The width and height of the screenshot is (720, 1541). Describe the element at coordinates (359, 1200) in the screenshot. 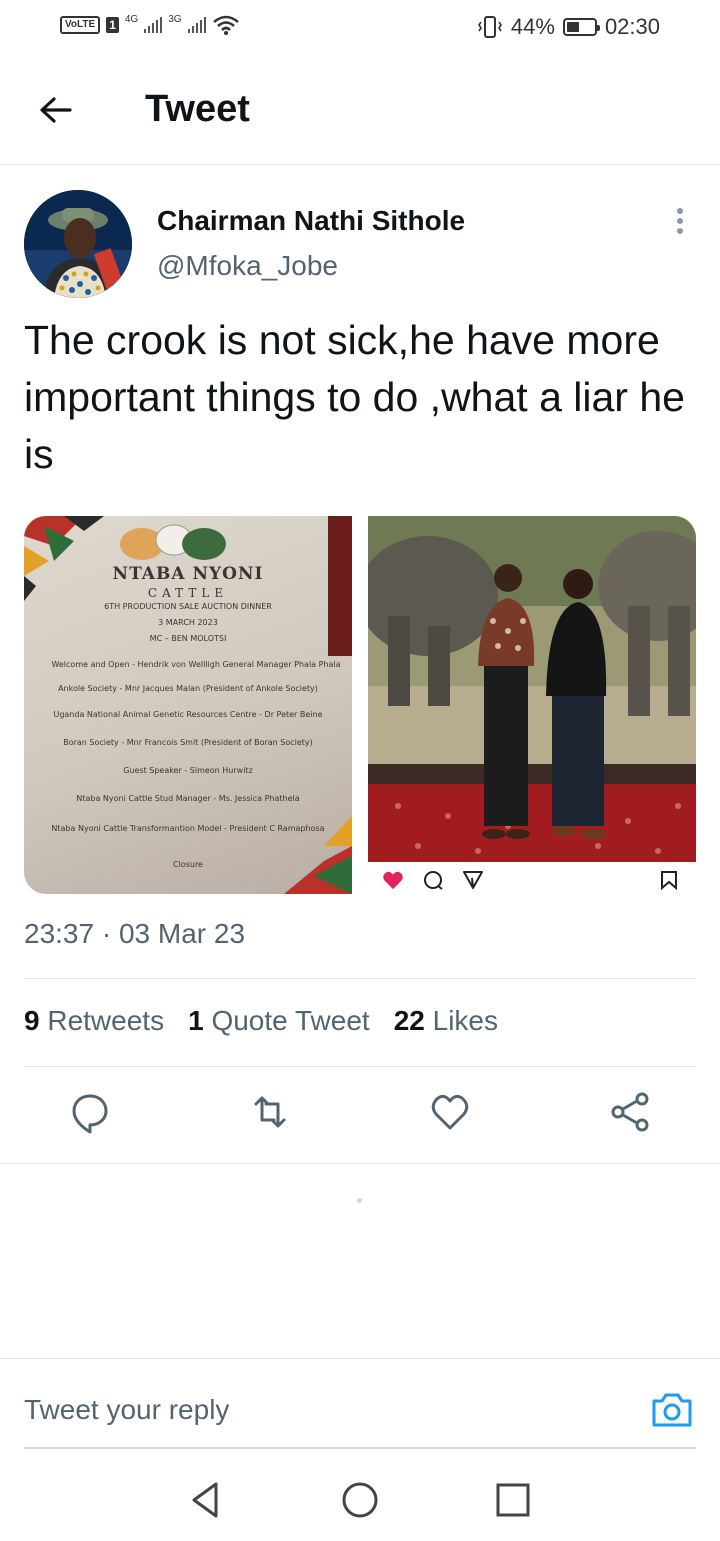

I see `loading-dot` at that location.